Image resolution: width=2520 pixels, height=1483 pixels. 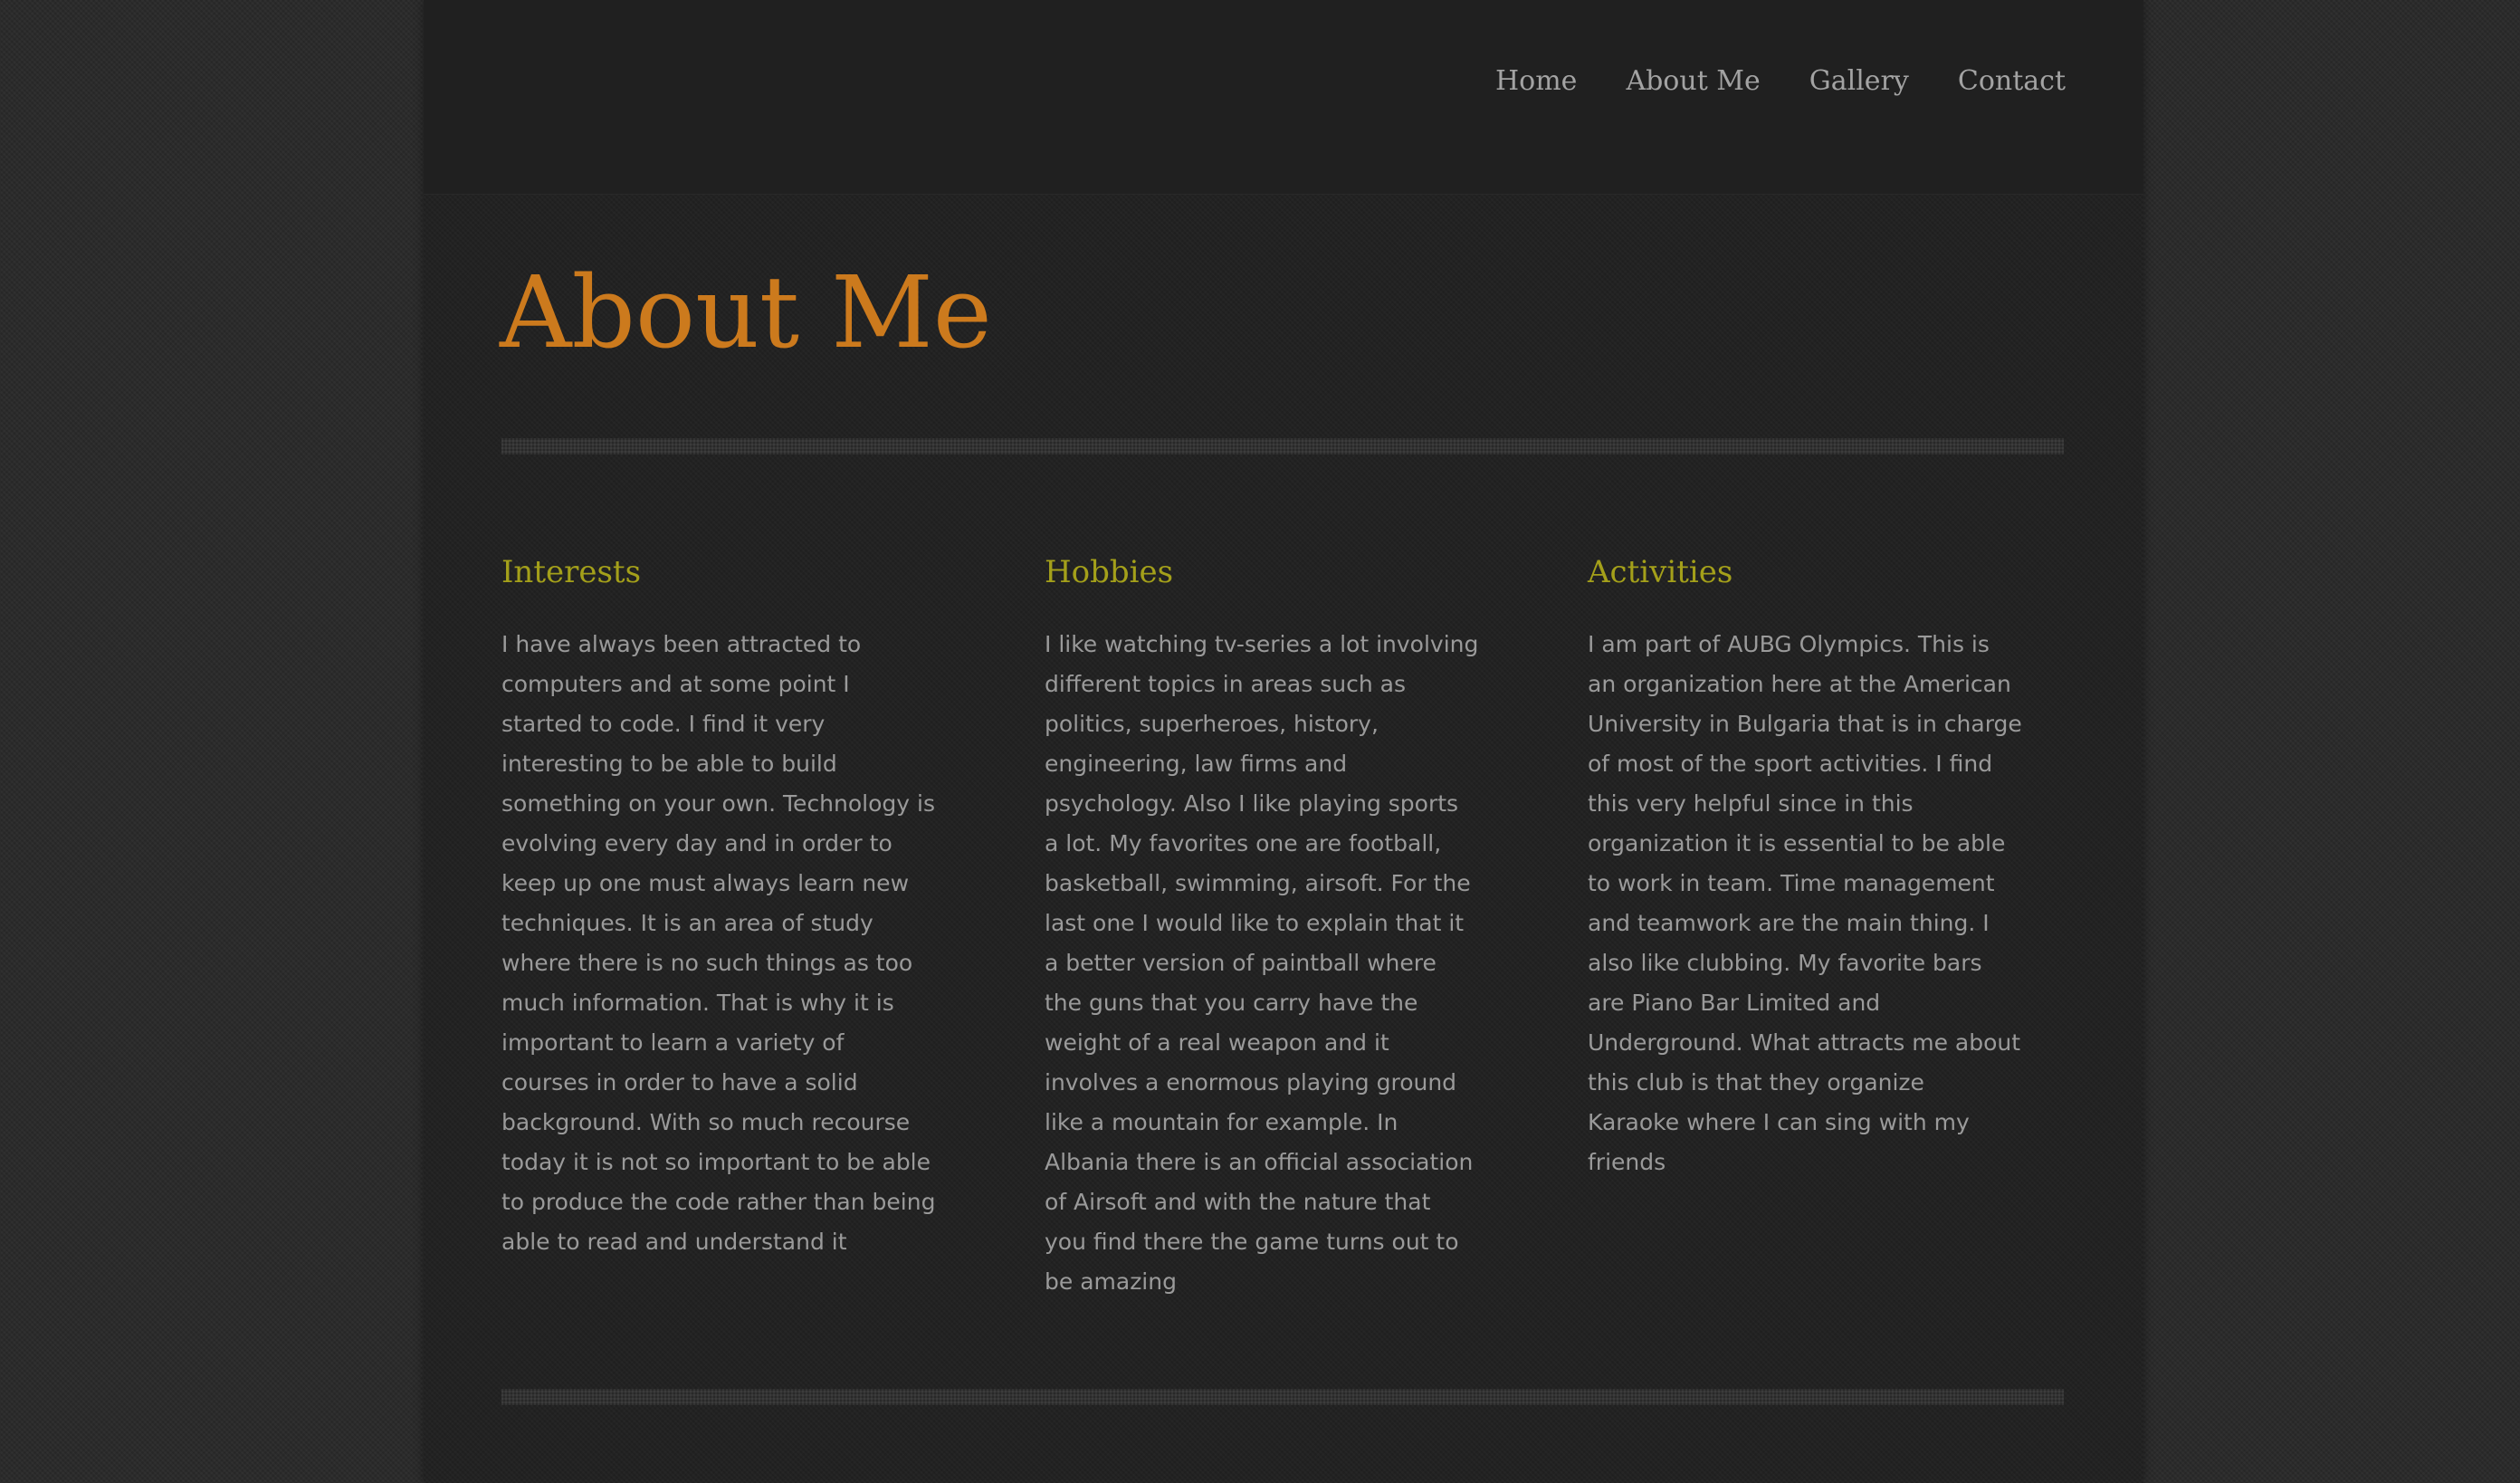 I want to click on nav-item-about-me: About Me, so click(x=1693, y=81).